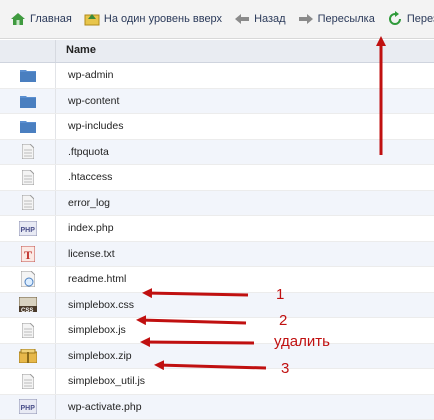 The width and height of the screenshot is (434, 420). What do you see at coordinates (270, 19) in the screenshot?
I see `back-label: Назад` at bounding box center [270, 19].